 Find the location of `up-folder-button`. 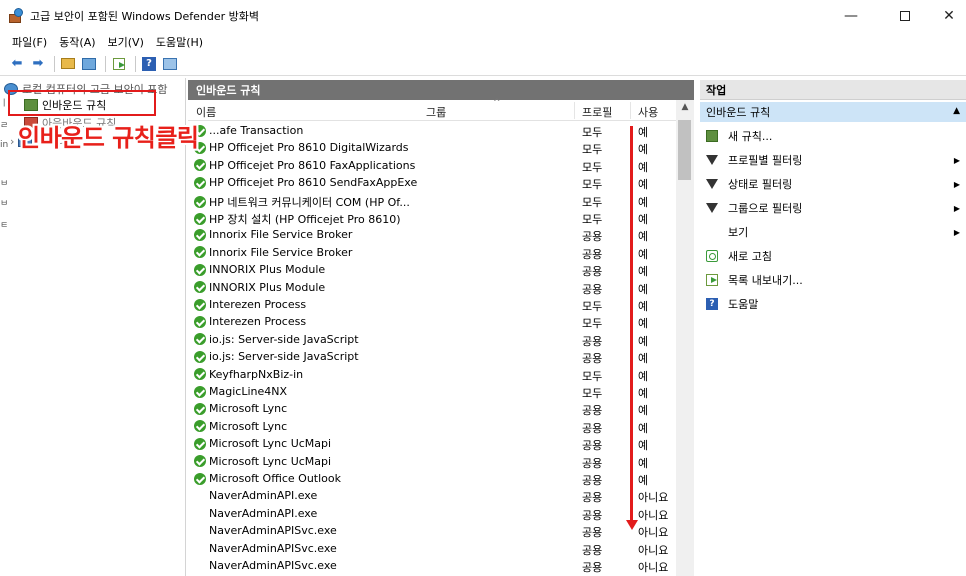

up-folder-button is located at coordinates (68, 64).